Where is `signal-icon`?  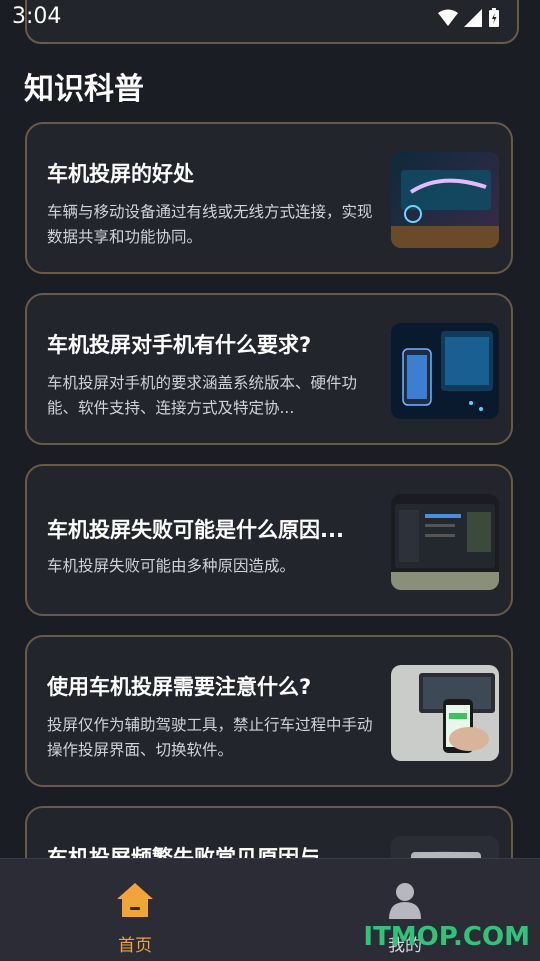
signal-icon is located at coordinates (473, 18).